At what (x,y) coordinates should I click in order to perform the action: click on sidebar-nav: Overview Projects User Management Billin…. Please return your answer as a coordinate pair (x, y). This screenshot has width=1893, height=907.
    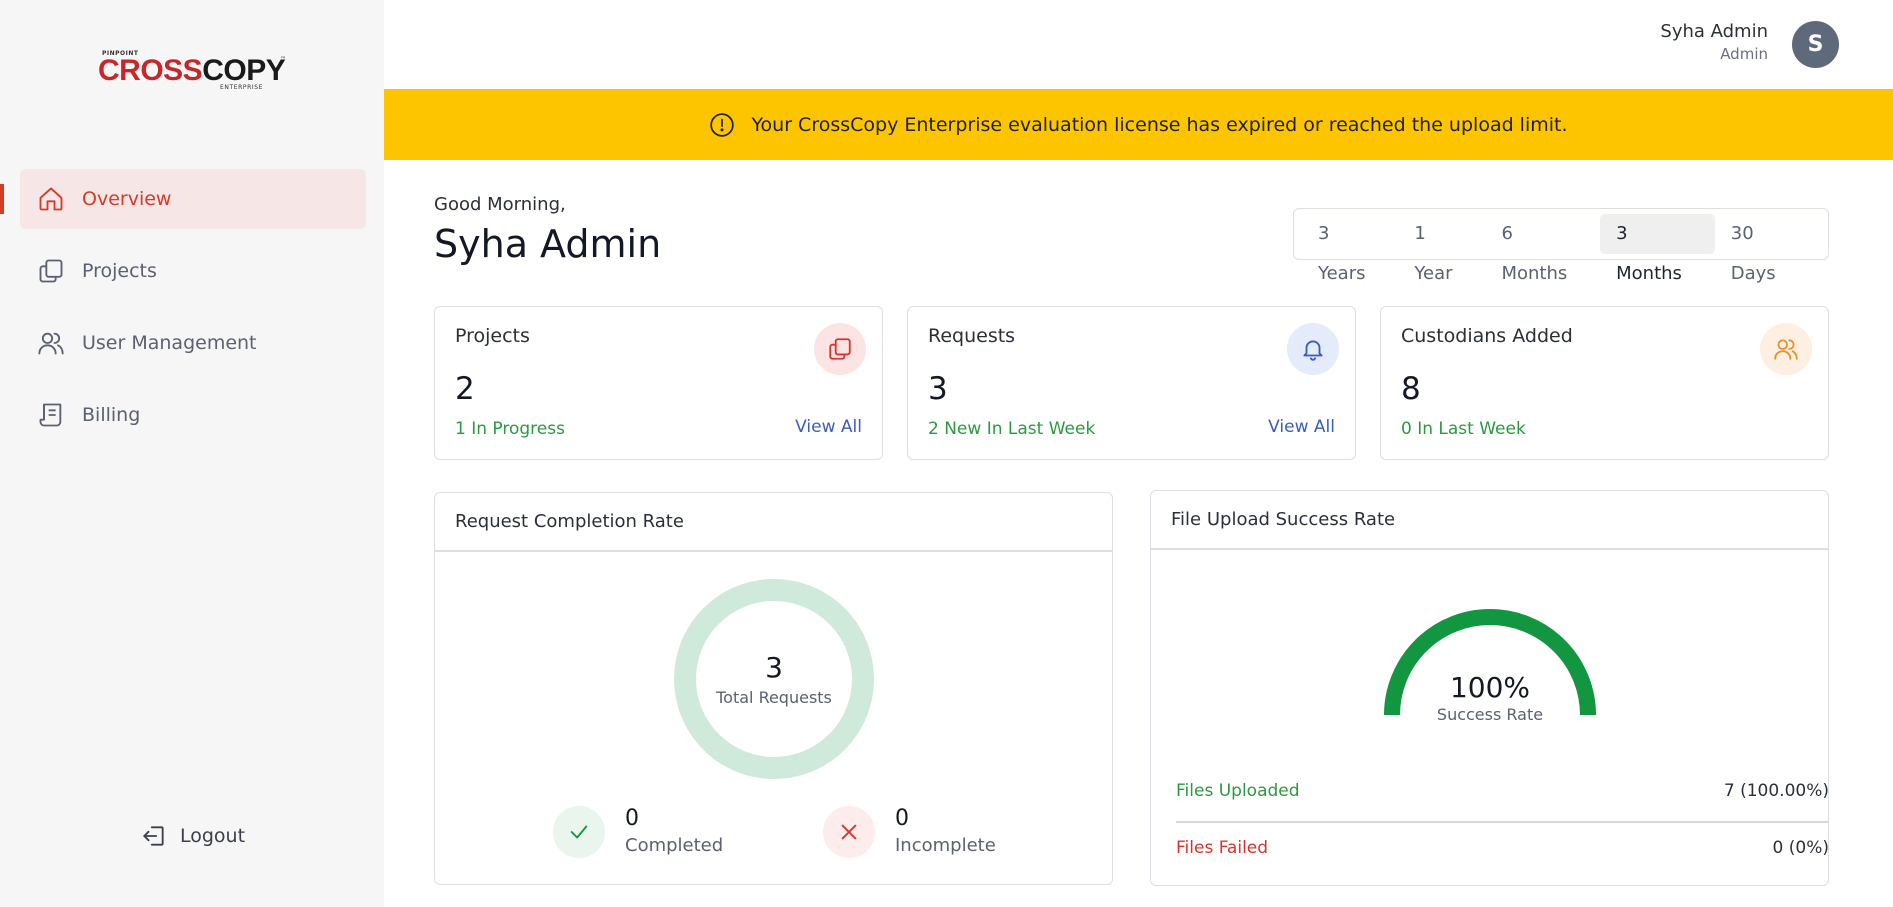
    Looking at the image, I should click on (193, 313).